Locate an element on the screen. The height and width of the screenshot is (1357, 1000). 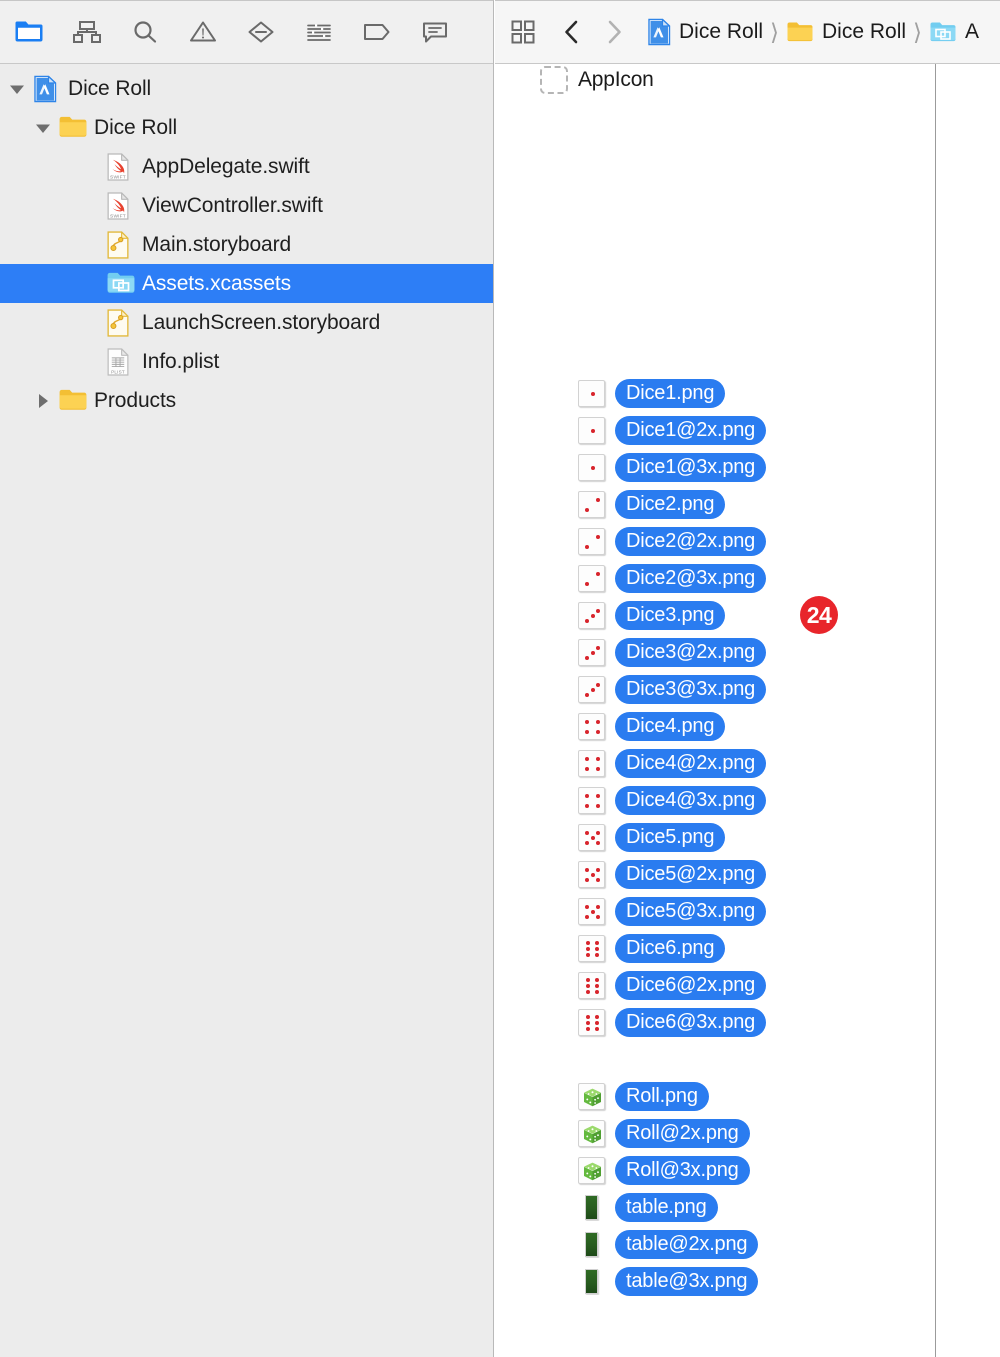
green-cube-icon is located at coordinates (592, 1171).